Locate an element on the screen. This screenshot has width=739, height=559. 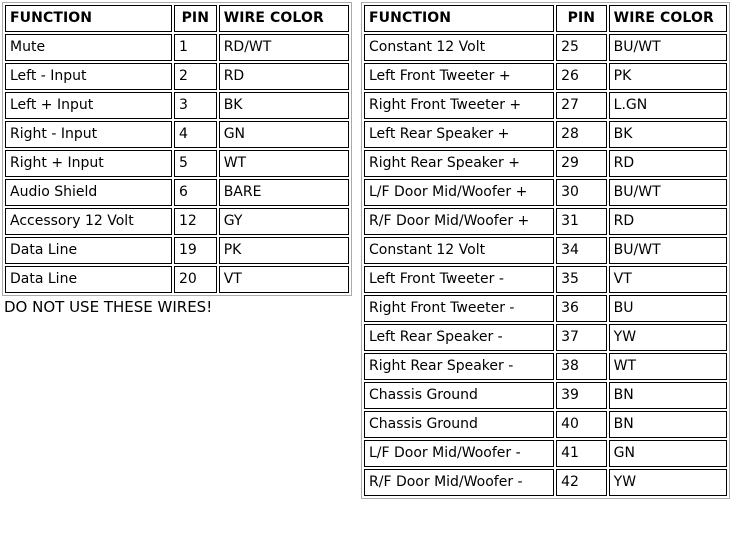
cell-pin: 35 is located at coordinates (581, 279).